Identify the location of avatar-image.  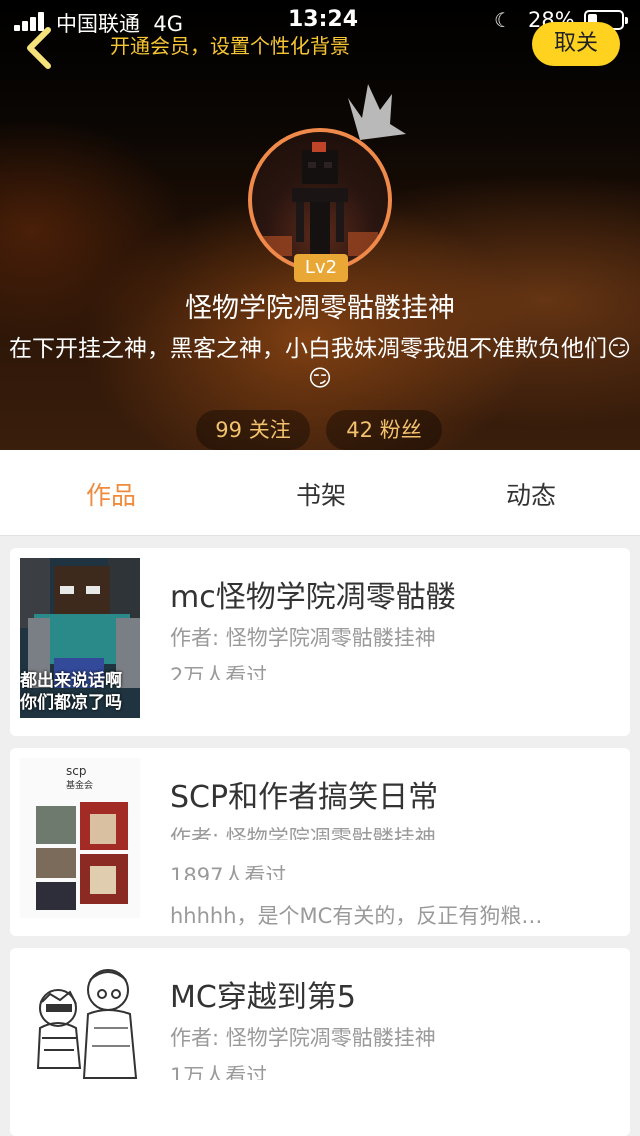
(320, 205).